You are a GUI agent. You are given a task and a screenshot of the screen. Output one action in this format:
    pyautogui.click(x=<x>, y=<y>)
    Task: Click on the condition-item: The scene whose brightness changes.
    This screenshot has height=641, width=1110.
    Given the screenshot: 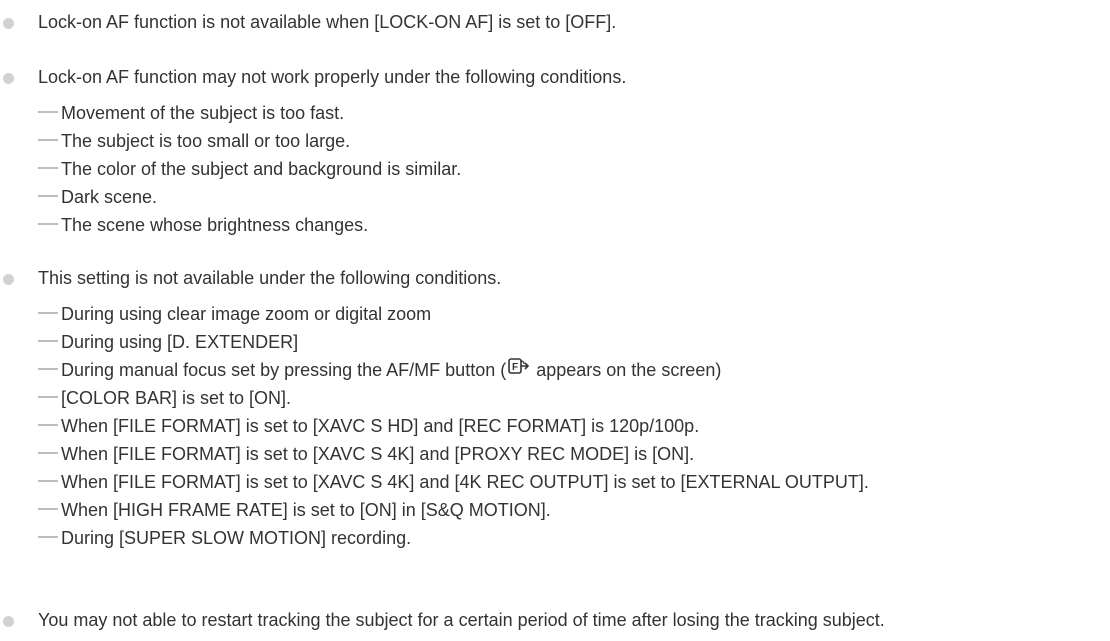 What is the action you would take?
    pyautogui.click(x=203, y=225)
    